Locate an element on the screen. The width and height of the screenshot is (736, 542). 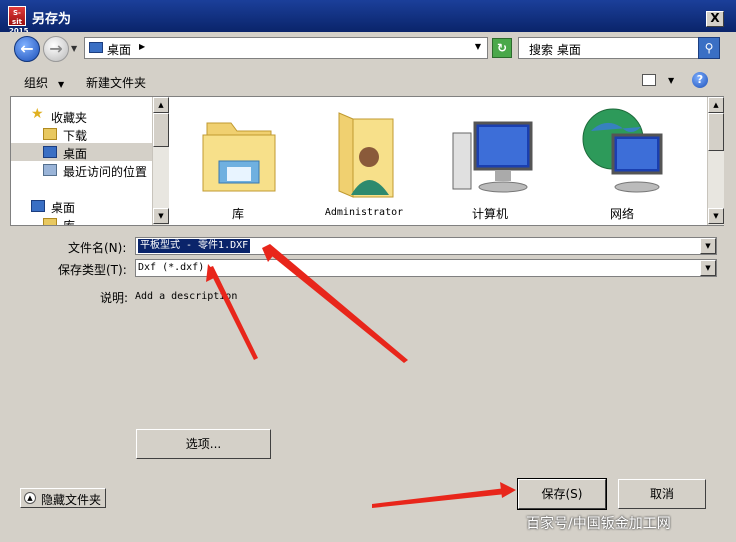
nav-item-downloads: 下载 is located at coordinates (82, 134).